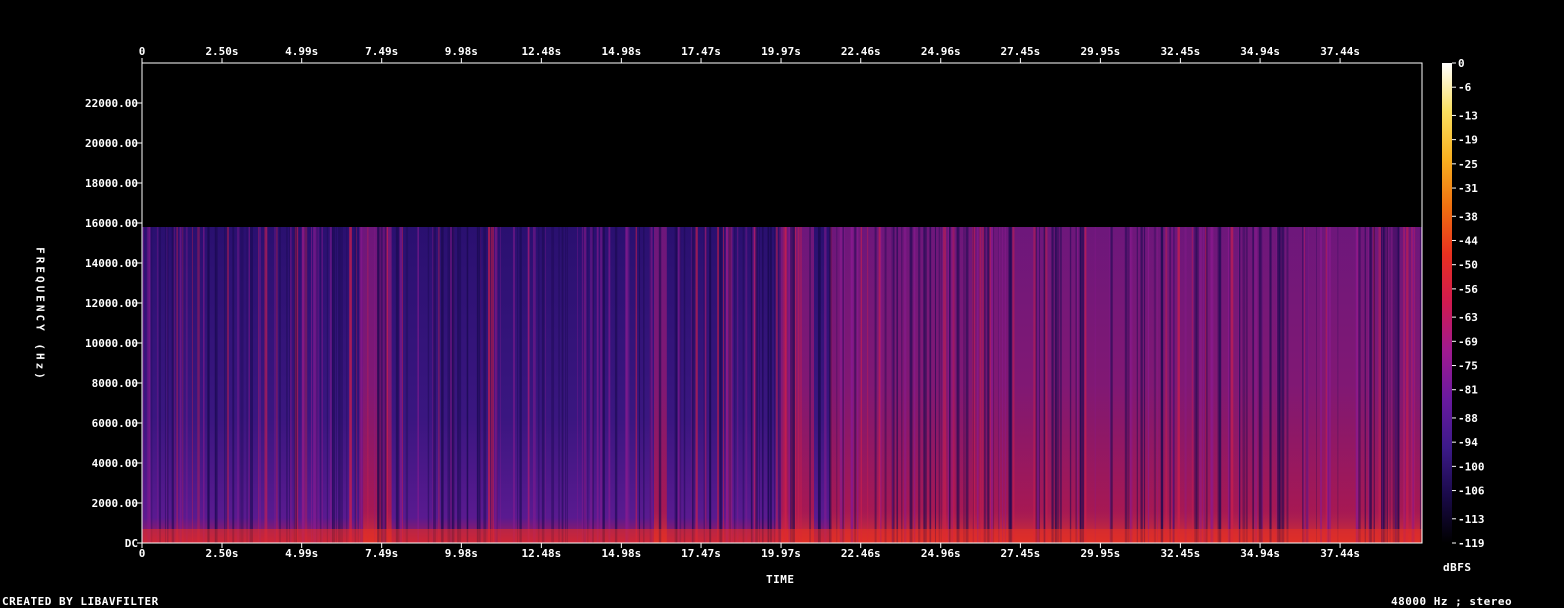 Image resolution: width=1564 pixels, height=608 pixels. I want to click on colorbar-tick-label: -100, so click(1471, 466).